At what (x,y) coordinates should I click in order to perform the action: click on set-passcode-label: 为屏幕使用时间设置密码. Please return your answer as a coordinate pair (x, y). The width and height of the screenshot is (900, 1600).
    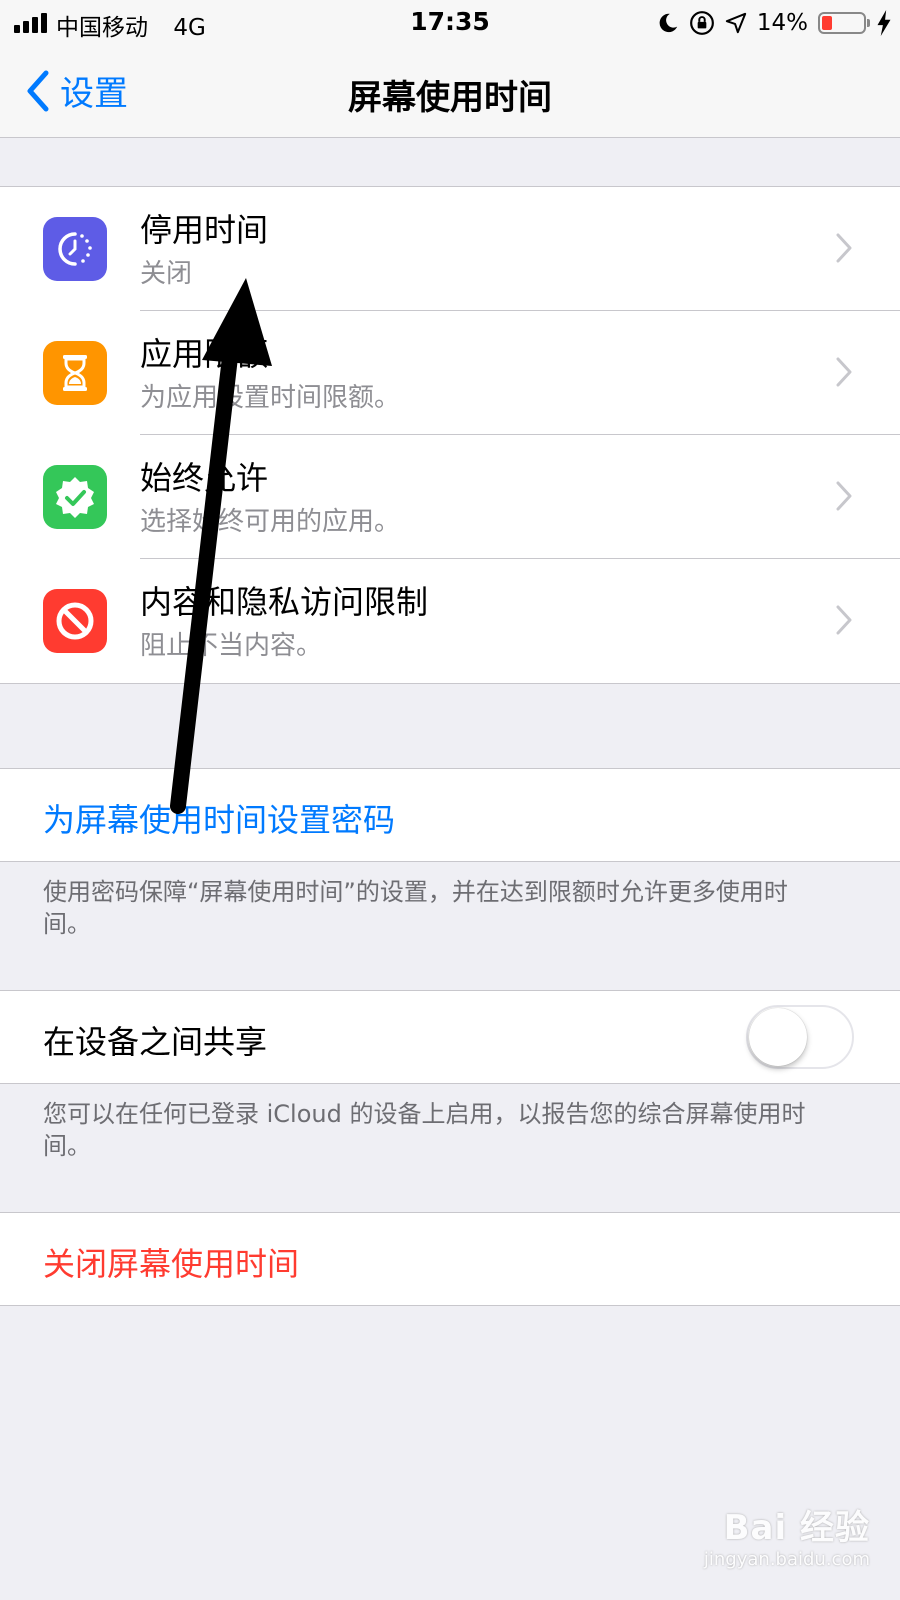
    Looking at the image, I should click on (219, 820).